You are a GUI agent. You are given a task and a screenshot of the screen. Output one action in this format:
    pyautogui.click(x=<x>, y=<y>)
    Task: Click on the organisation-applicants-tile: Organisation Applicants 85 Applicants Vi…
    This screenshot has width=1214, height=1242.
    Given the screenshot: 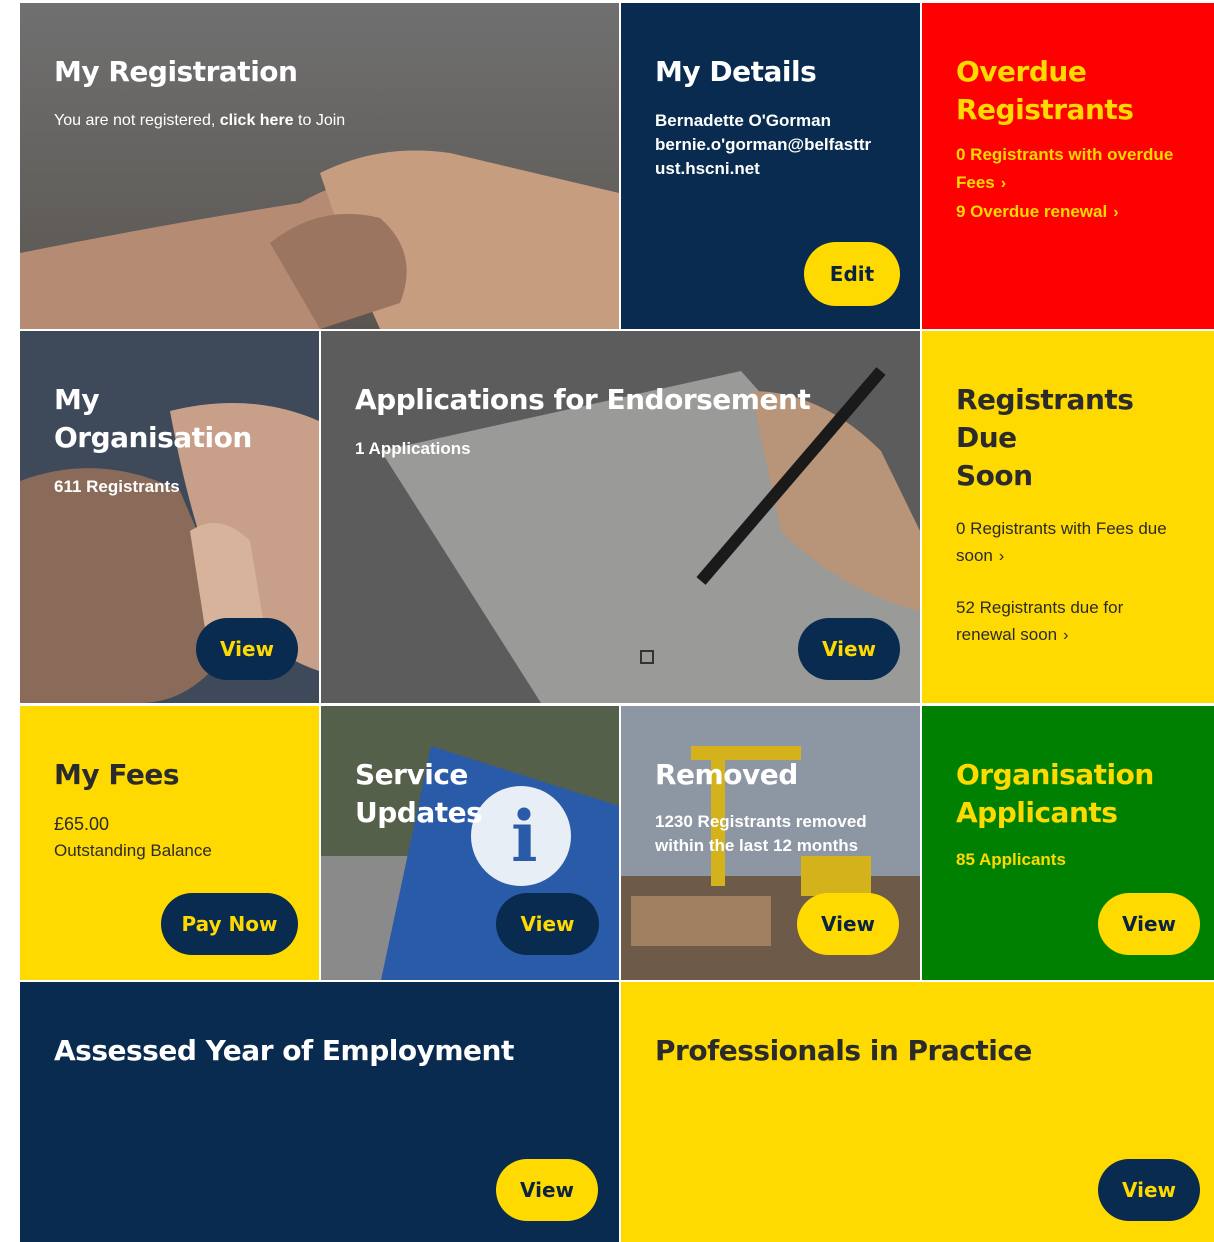 What is the action you would take?
    pyautogui.click(x=1068, y=843)
    